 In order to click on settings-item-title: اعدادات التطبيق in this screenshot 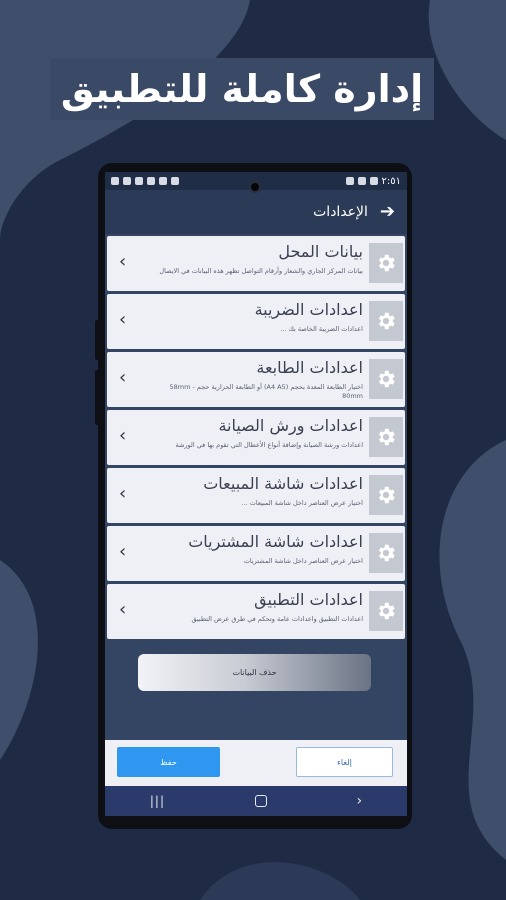, I will do `click(308, 599)`.